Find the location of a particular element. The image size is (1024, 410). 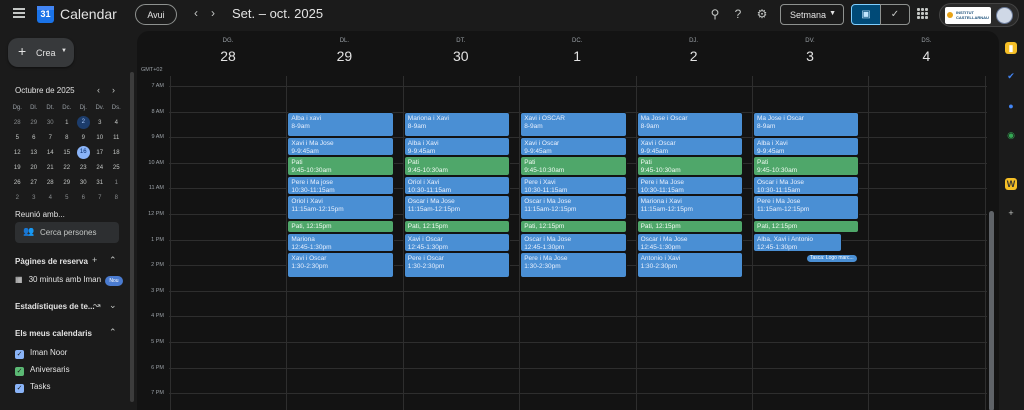

minical-day: 7 is located at coordinates (50, 138).